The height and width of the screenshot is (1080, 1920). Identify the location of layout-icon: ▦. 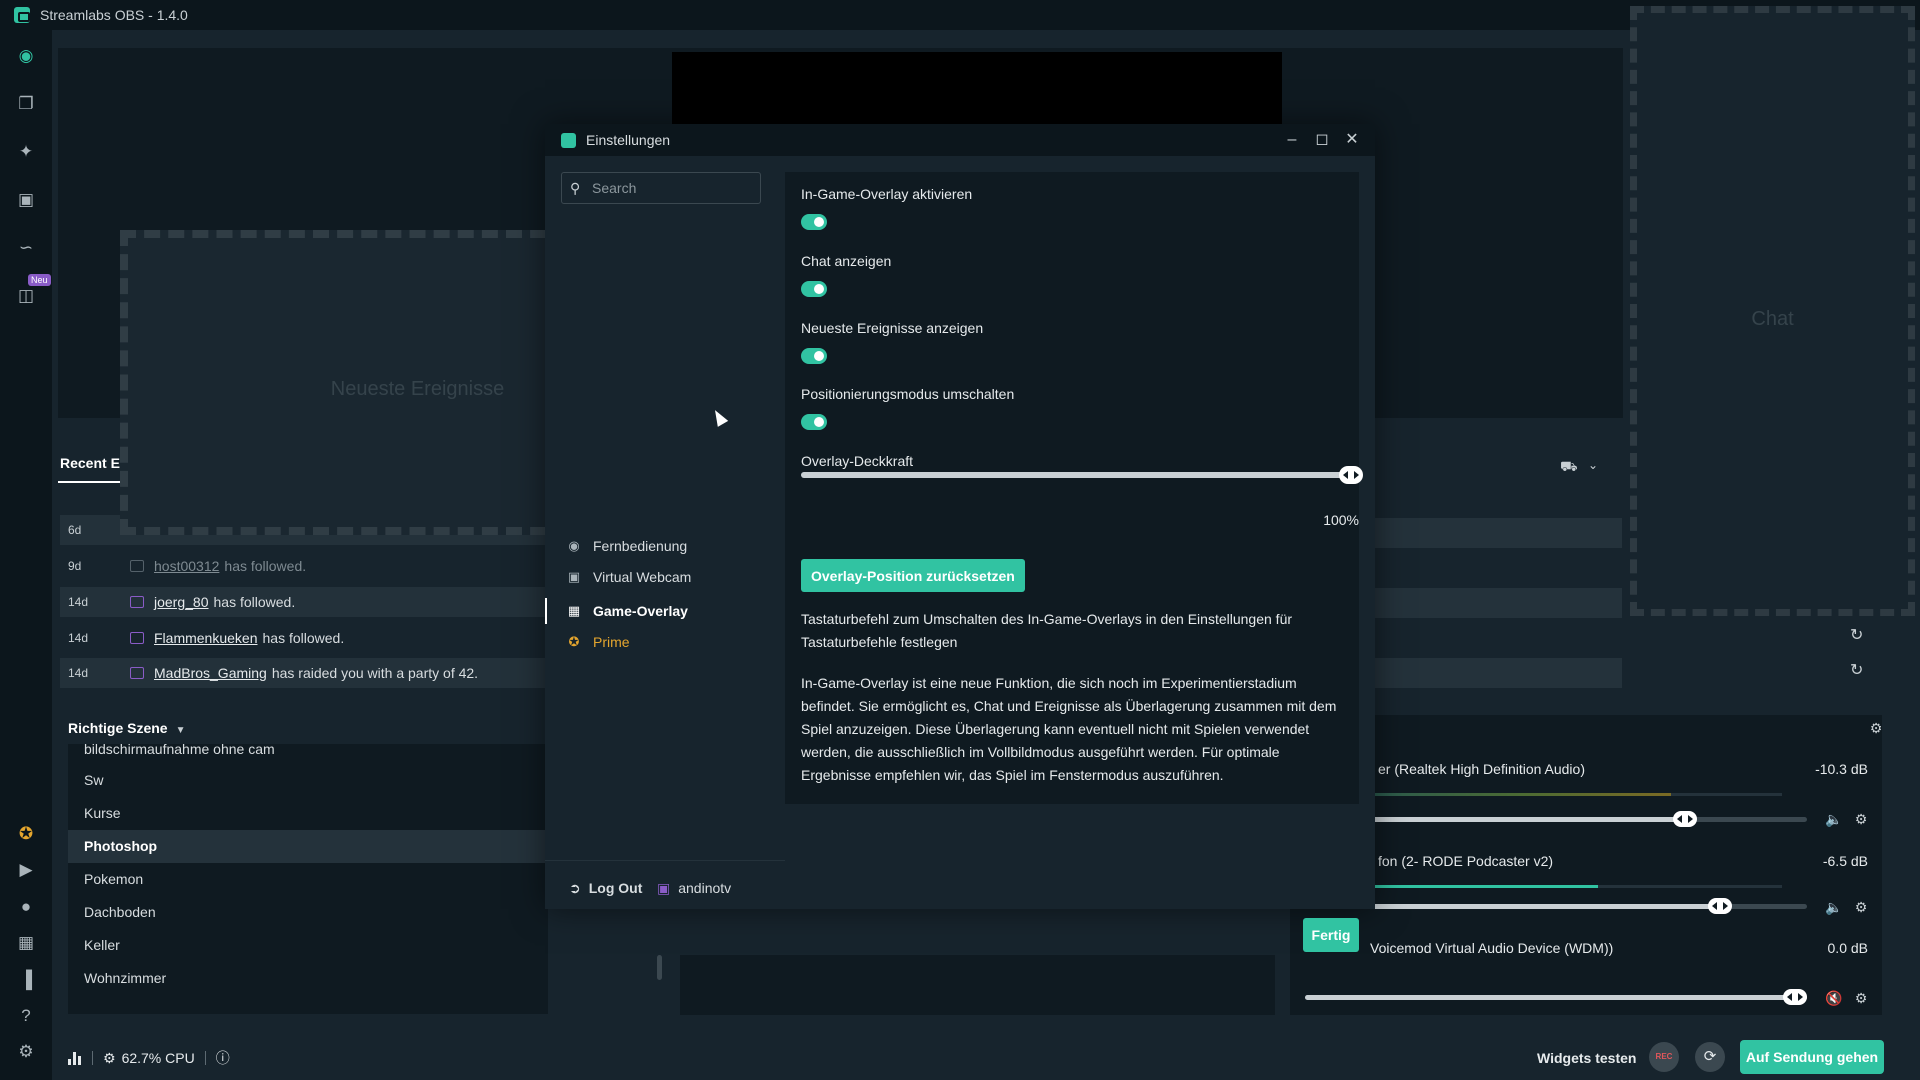
(26, 943).